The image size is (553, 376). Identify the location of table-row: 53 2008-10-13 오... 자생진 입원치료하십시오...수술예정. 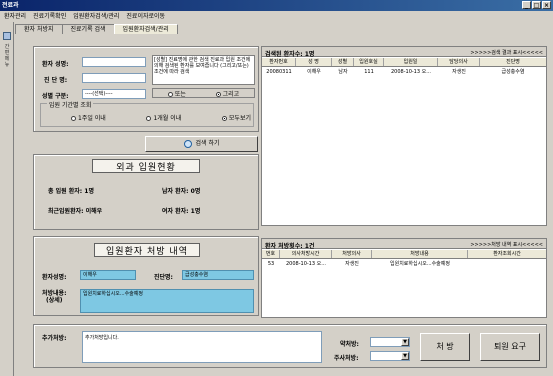
(404, 264).